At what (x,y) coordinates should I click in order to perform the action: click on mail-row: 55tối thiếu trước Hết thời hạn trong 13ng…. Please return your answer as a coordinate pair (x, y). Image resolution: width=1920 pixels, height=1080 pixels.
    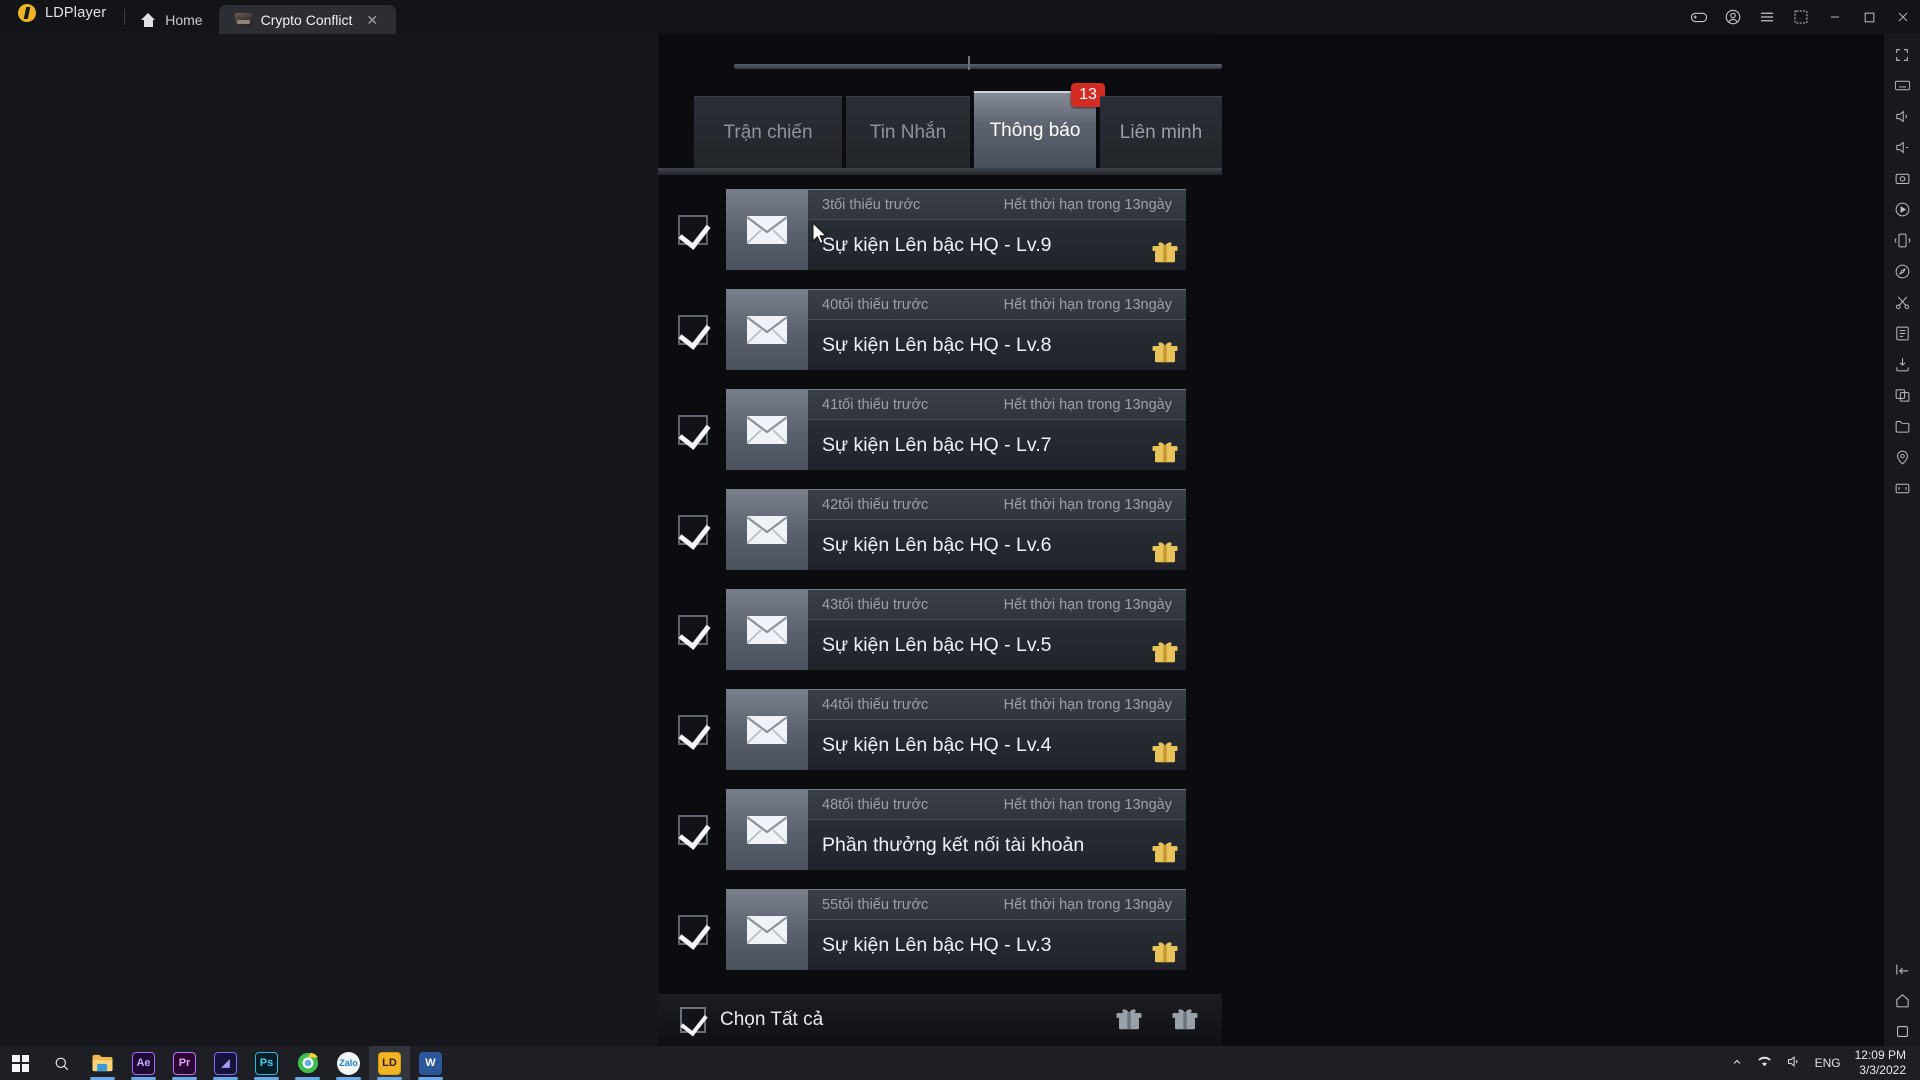
    Looking at the image, I should click on (940, 929).